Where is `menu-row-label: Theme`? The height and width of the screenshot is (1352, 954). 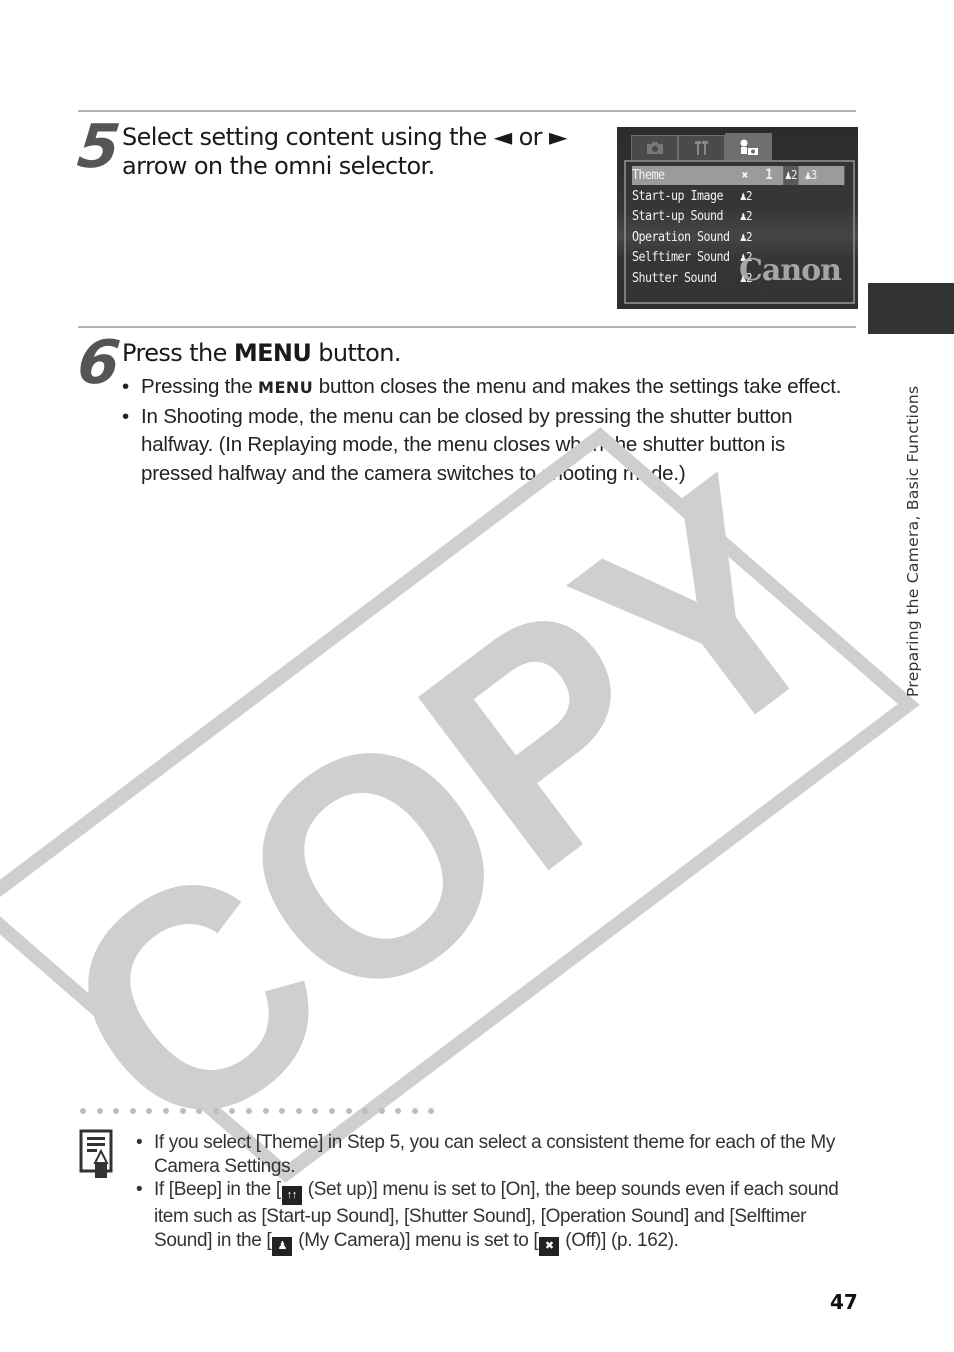
menu-row-label: Theme is located at coordinates (648, 175).